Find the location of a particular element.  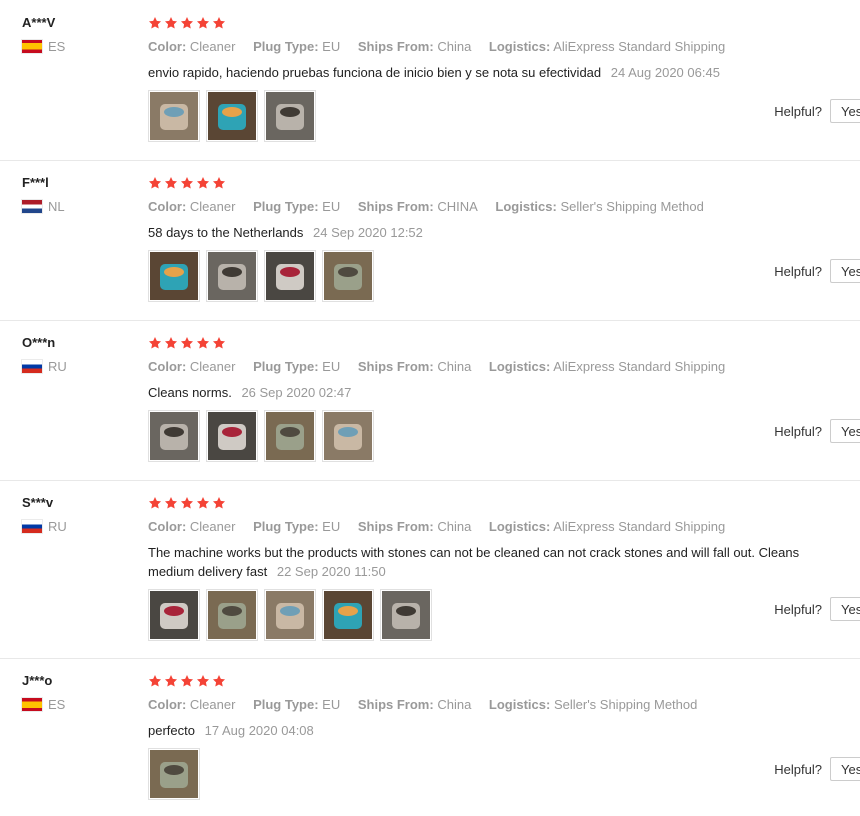

reviewer-name: S***v is located at coordinates (38, 502).